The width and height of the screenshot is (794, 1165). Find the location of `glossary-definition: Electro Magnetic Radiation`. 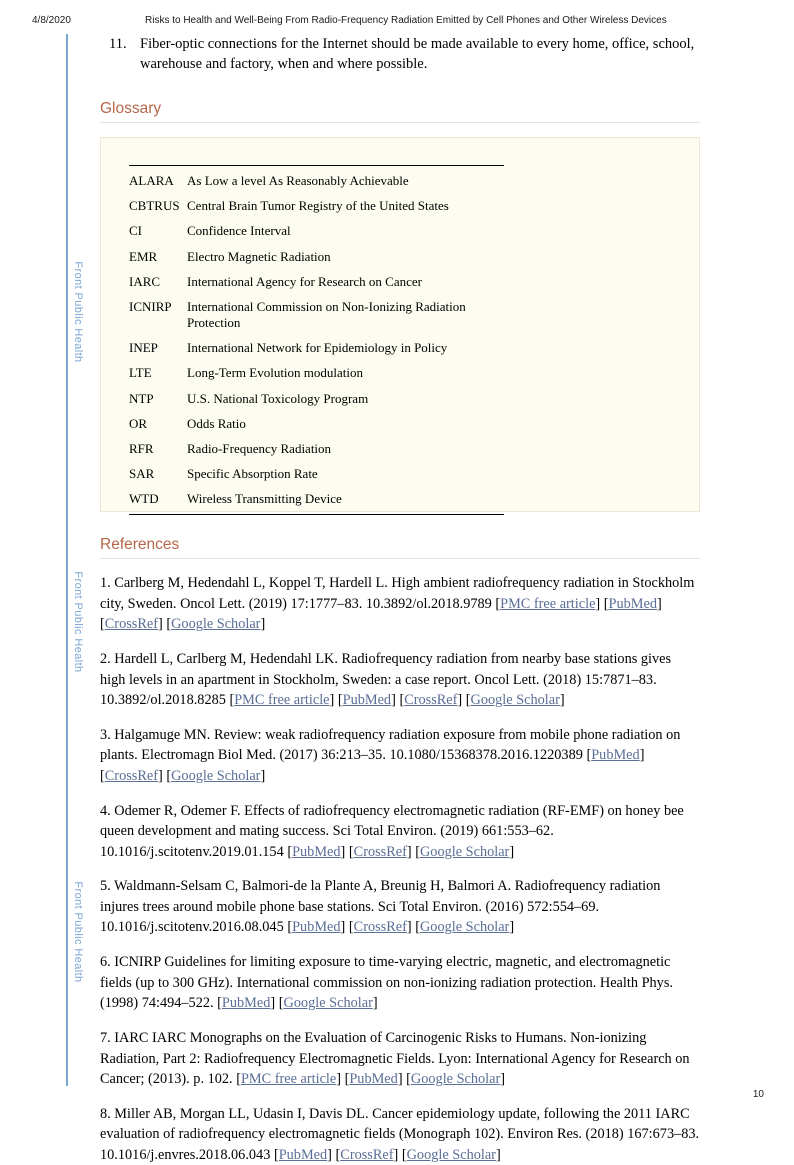

glossary-definition: Electro Magnetic Radiation is located at coordinates (259, 256).